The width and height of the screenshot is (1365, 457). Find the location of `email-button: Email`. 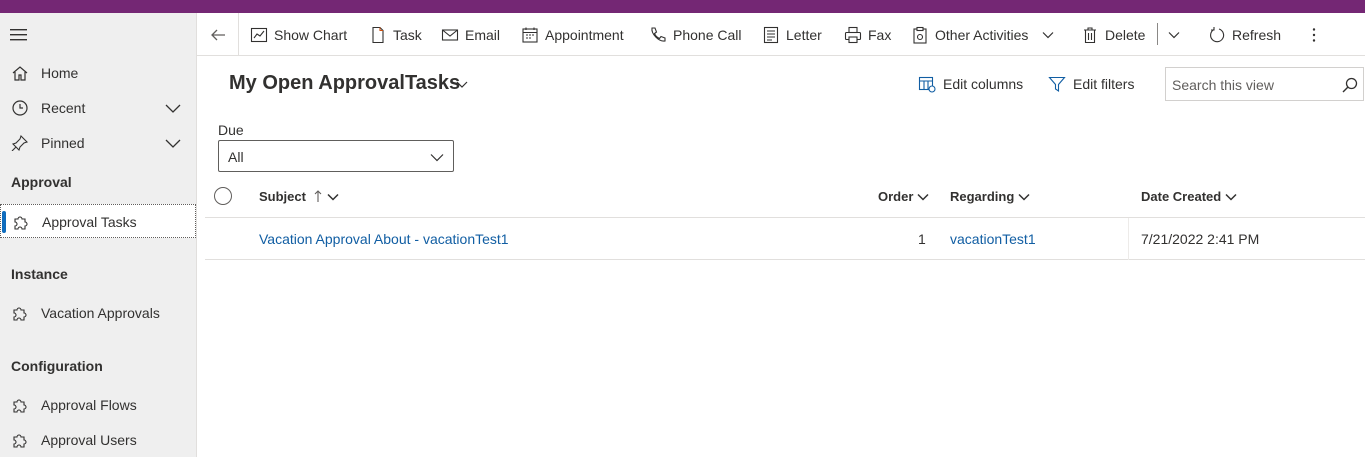

email-button: Email is located at coordinates (470, 34).